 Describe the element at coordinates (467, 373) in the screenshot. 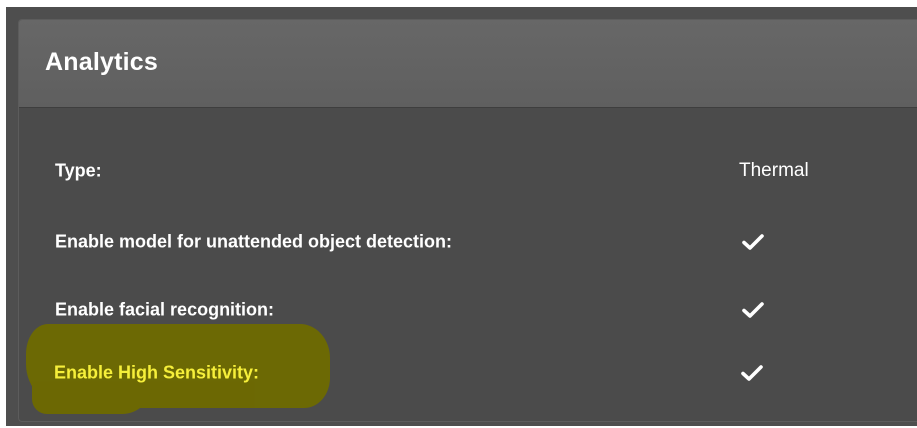

I see `settings-row-high-sensitivity: Enable High Sensitivity:` at that location.